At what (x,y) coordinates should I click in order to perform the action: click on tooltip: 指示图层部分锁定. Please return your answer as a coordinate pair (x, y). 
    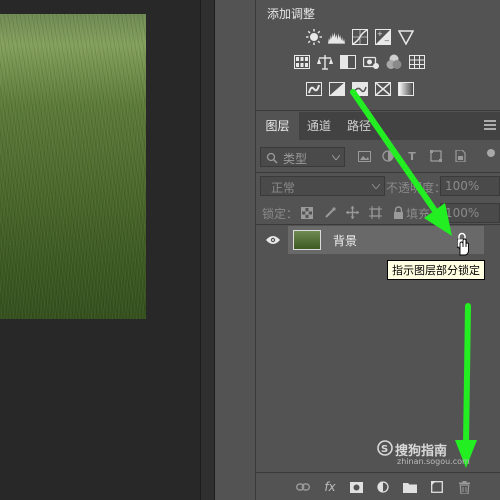
    Looking at the image, I should click on (436, 270).